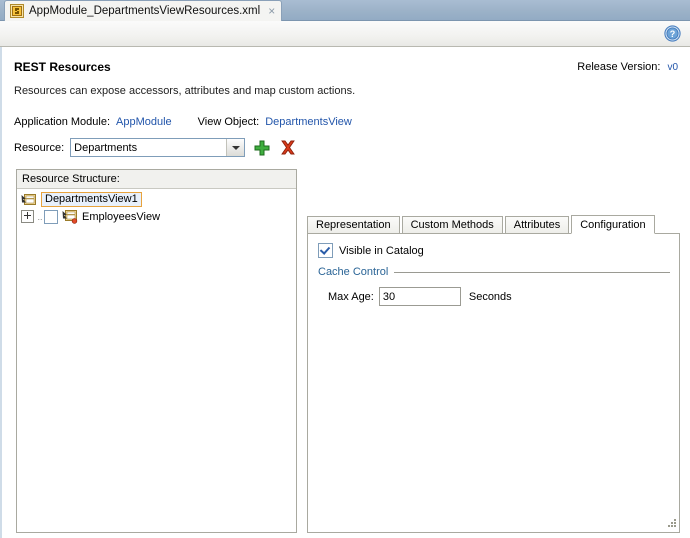  What do you see at coordinates (672, 67) in the screenshot?
I see `release-version-value: v0` at bounding box center [672, 67].